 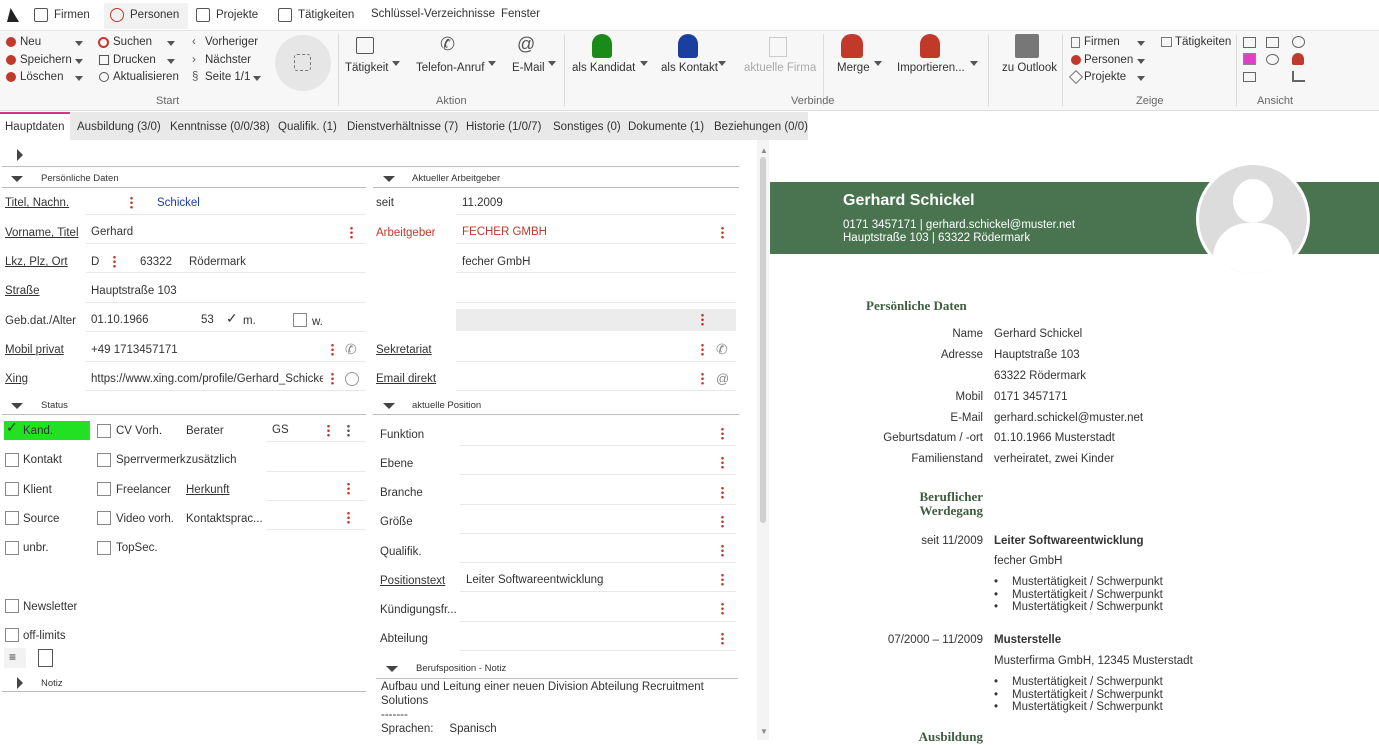 What do you see at coordinates (351, 232) in the screenshot?
I see `vorname-menu-icon` at bounding box center [351, 232].